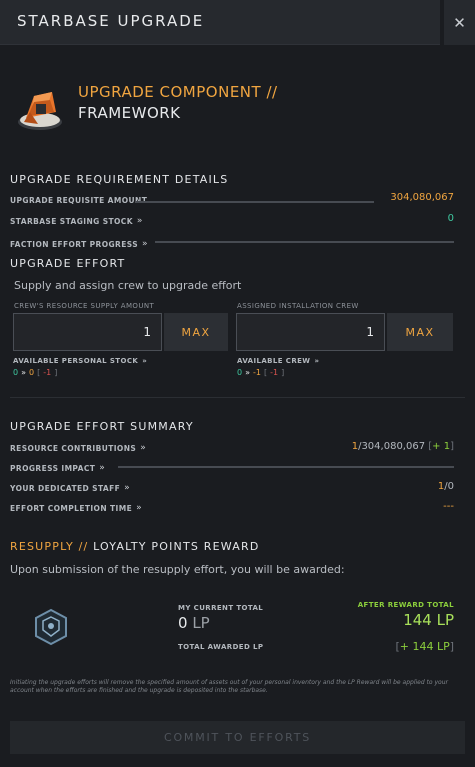 The width and height of the screenshot is (475, 767). I want to click on summary-heading: UPGRADE EFFORT SUMMARY, so click(102, 426).